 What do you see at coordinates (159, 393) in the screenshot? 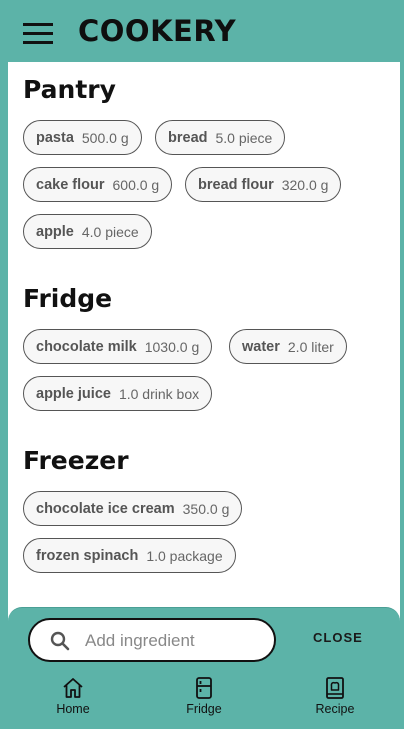
I see `ingredient-qty: 1.0 drink box` at bounding box center [159, 393].